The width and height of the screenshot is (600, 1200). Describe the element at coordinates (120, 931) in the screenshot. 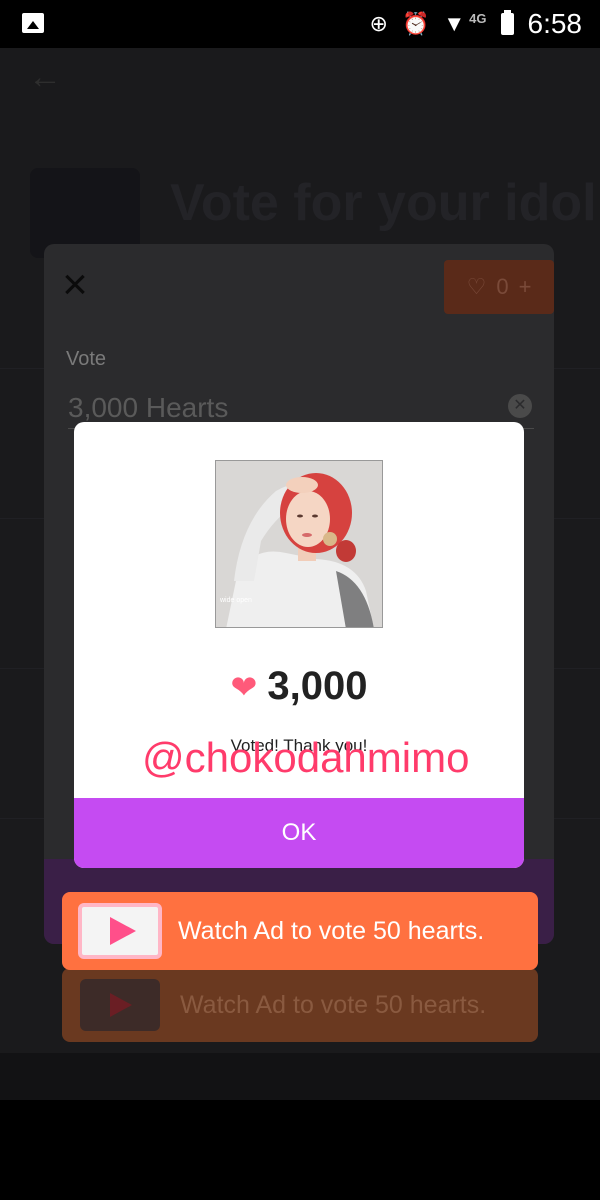

I see `video-play-icon` at that location.